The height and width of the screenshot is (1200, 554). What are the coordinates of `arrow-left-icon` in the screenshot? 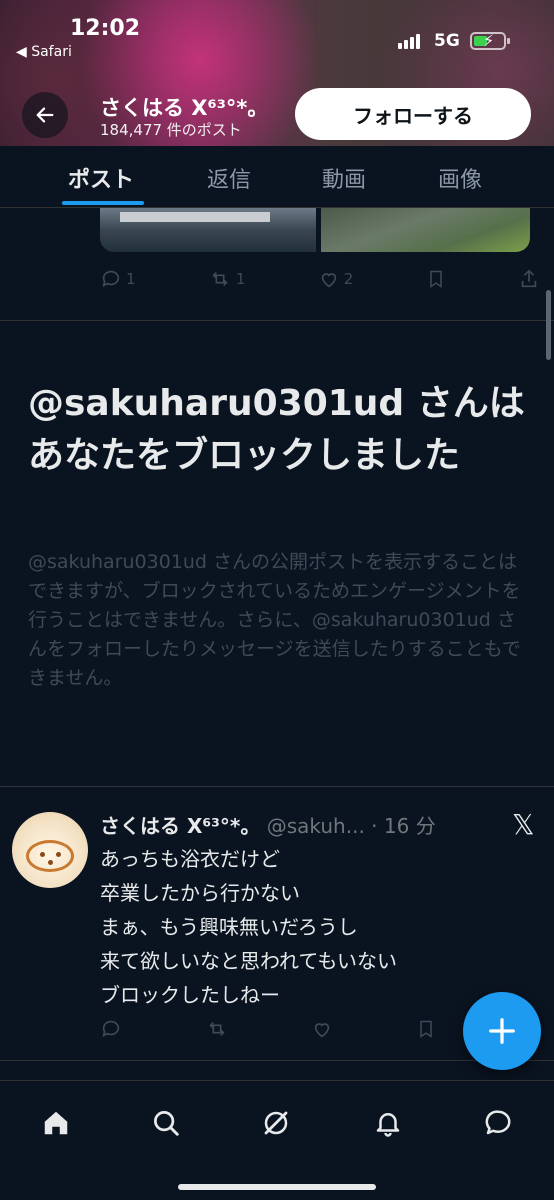 It's located at (45, 115).